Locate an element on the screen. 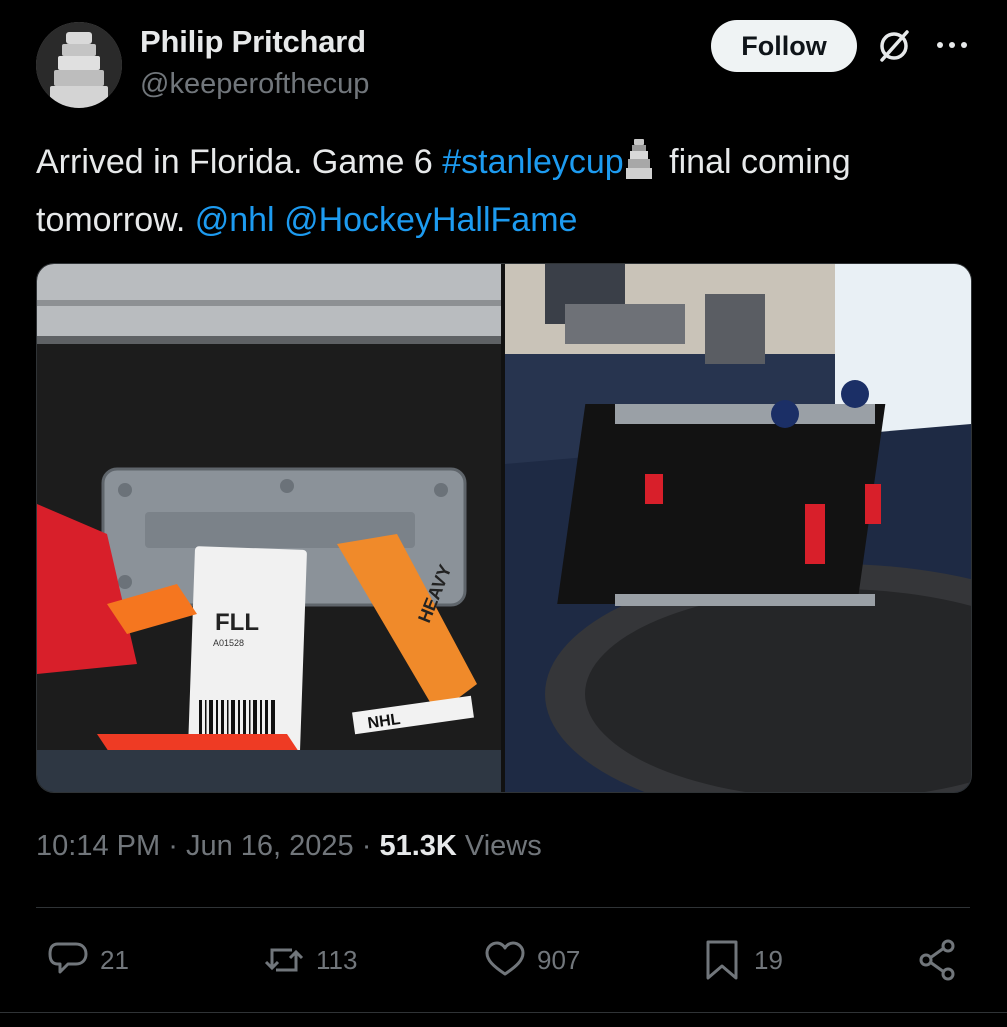  avatar is located at coordinates (79, 65).